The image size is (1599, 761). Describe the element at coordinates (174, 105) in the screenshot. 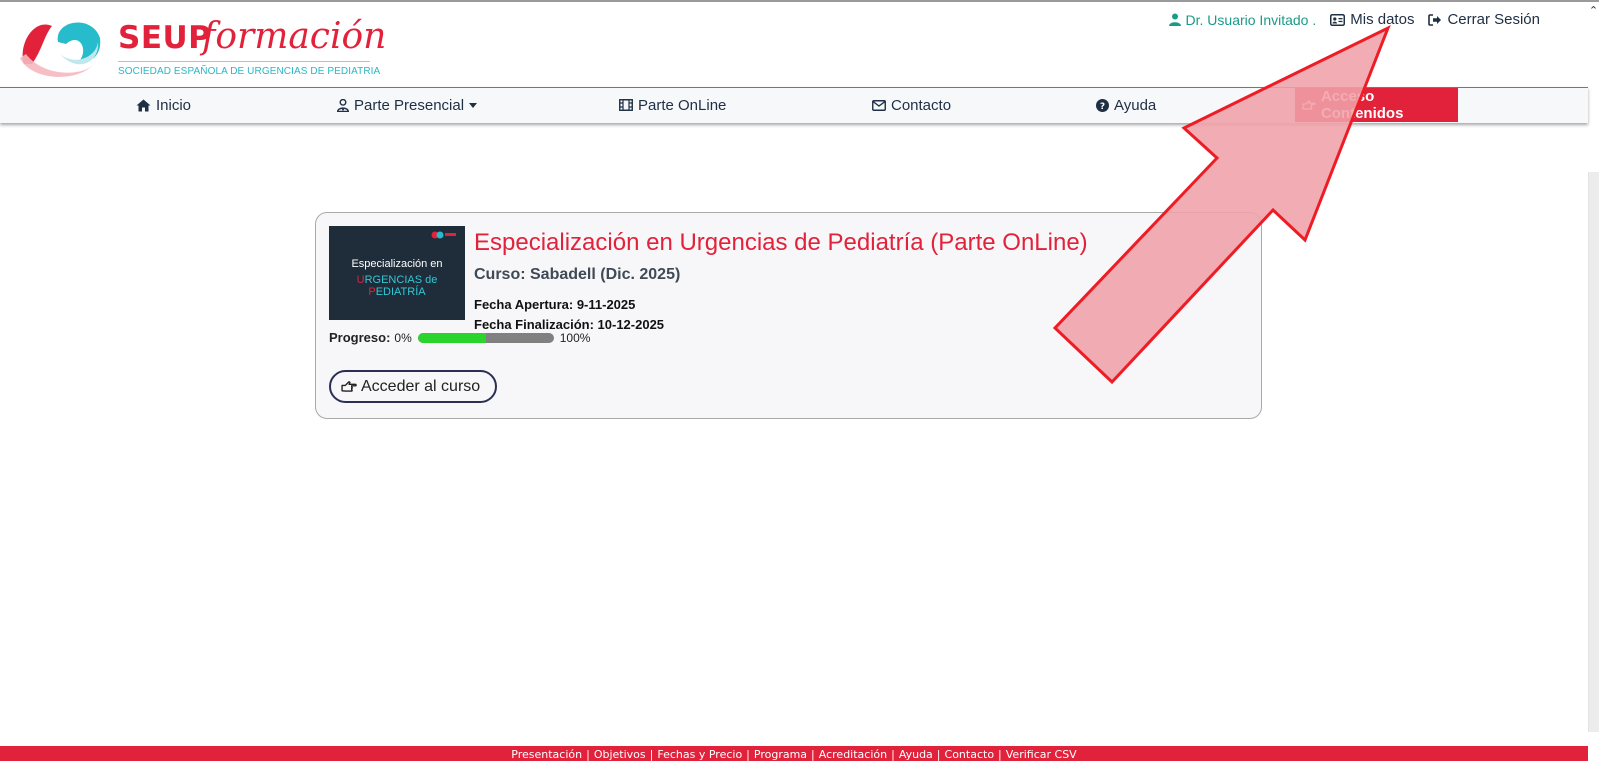

I see `nav-label: Inicio` at that location.